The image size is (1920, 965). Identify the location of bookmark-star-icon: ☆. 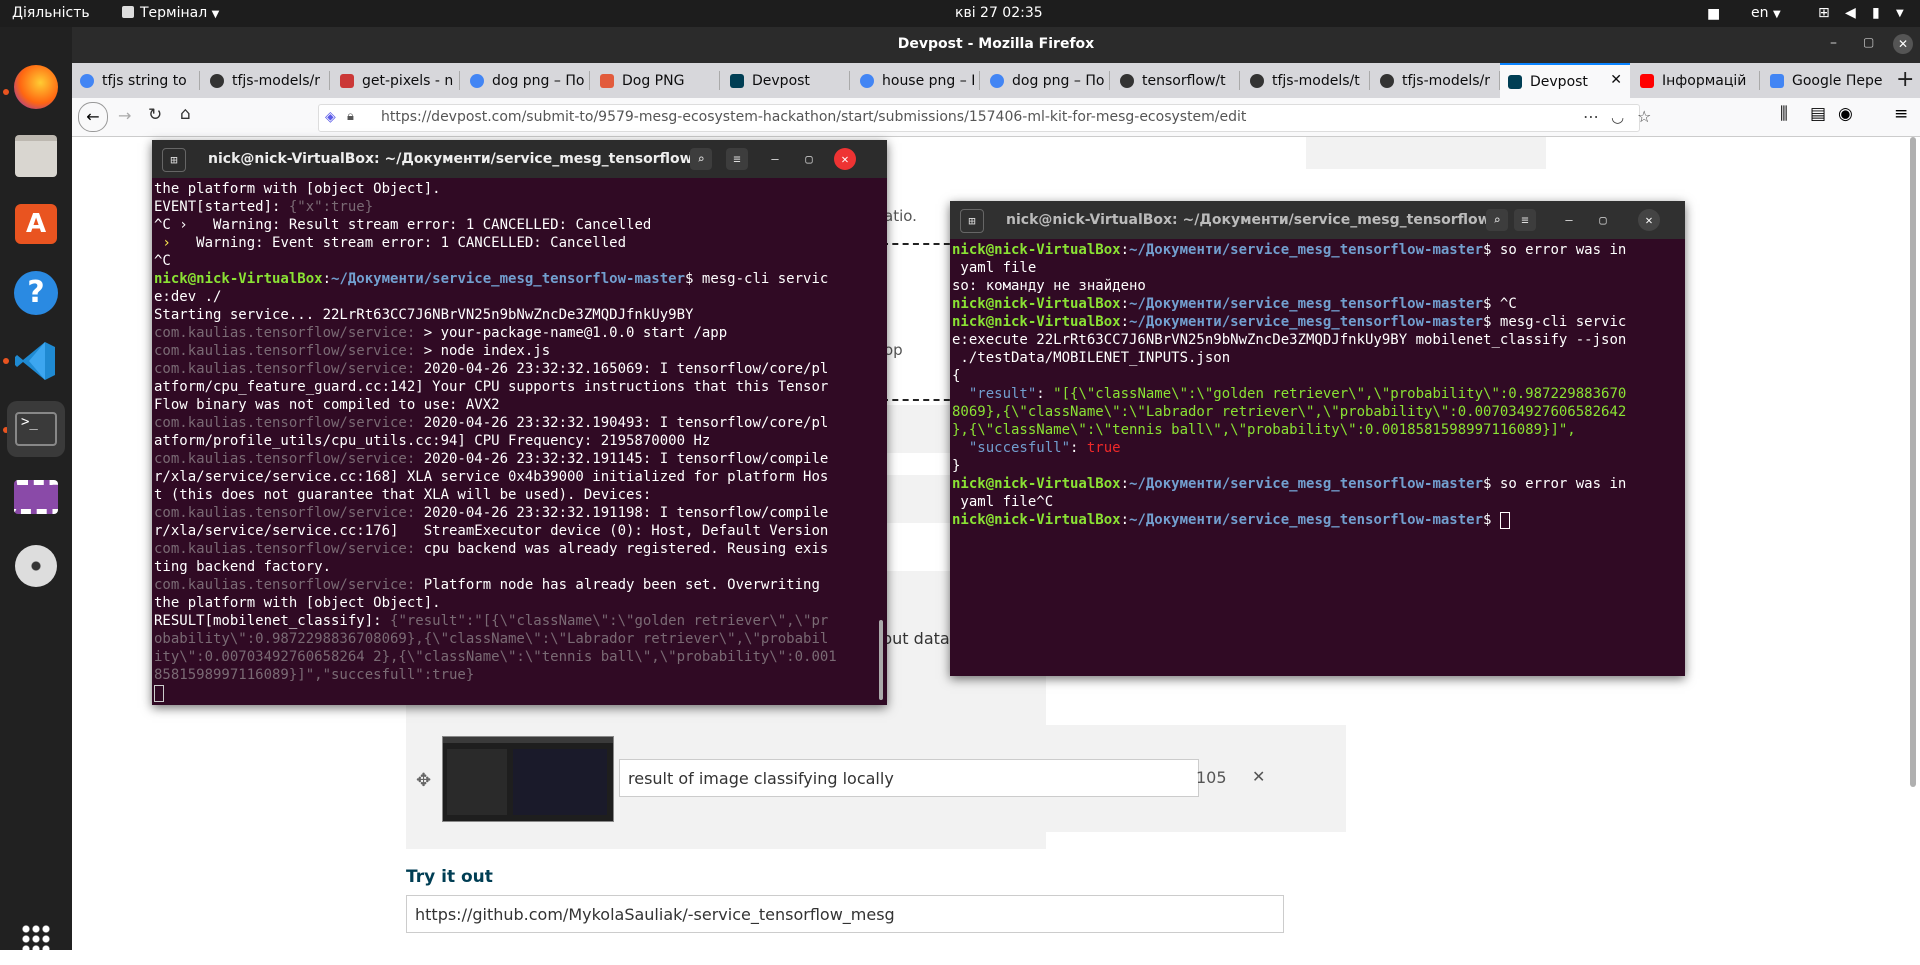
(1644, 116).